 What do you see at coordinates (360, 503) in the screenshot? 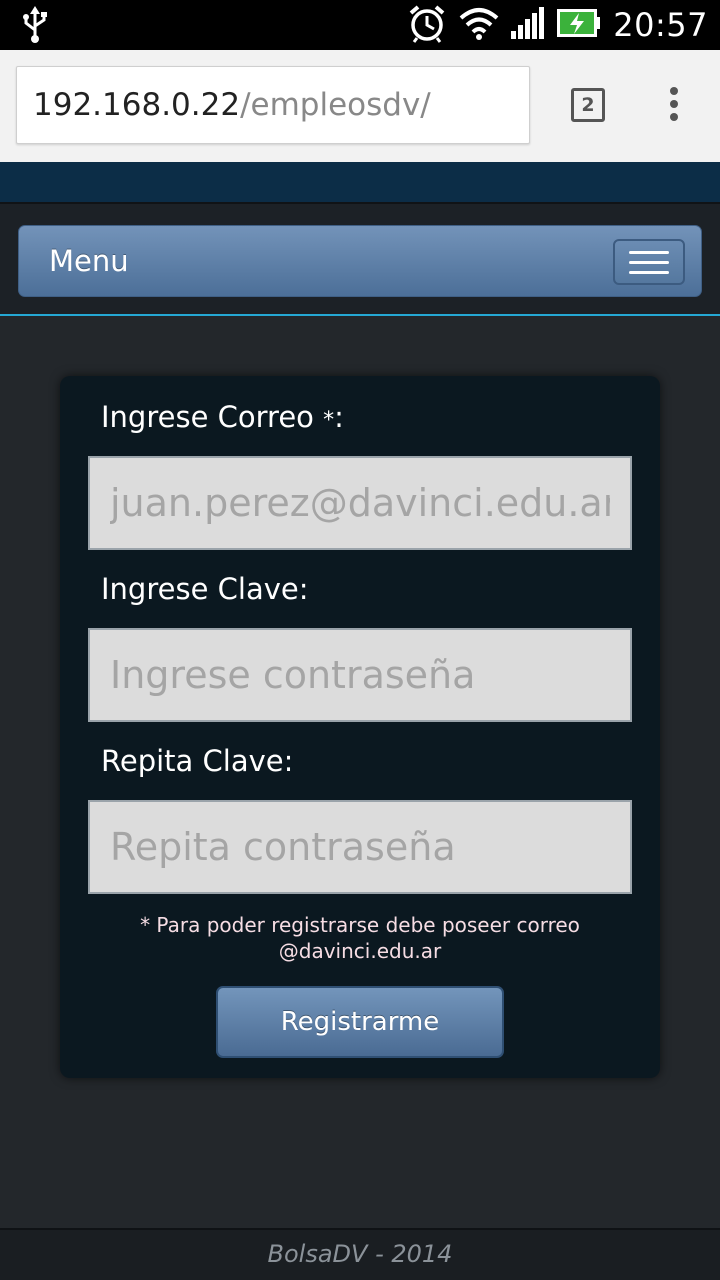
I see `email-field` at bounding box center [360, 503].